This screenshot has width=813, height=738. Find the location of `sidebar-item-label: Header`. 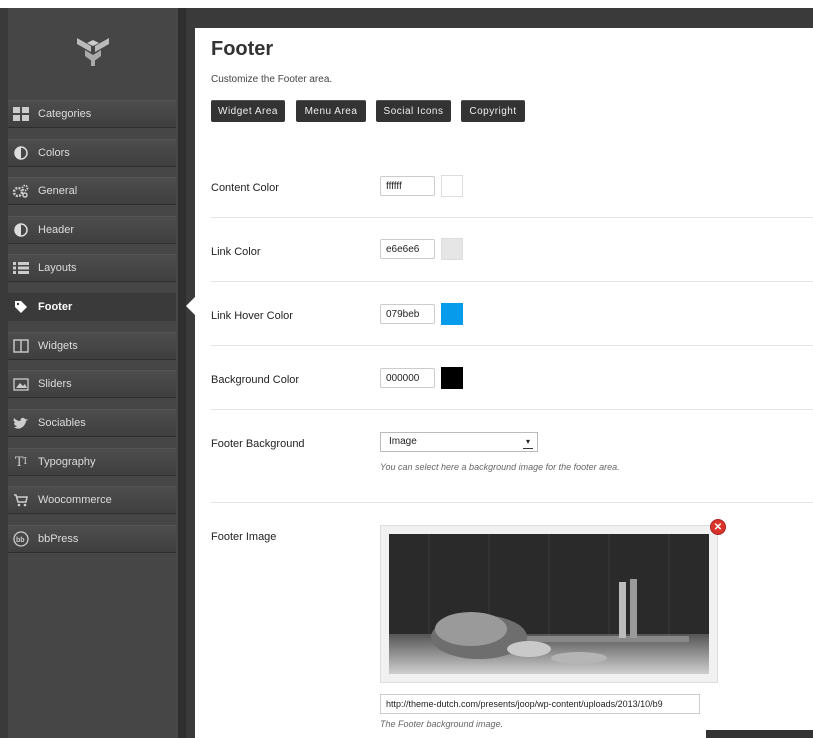

sidebar-item-label: Header is located at coordinates (56, 230).